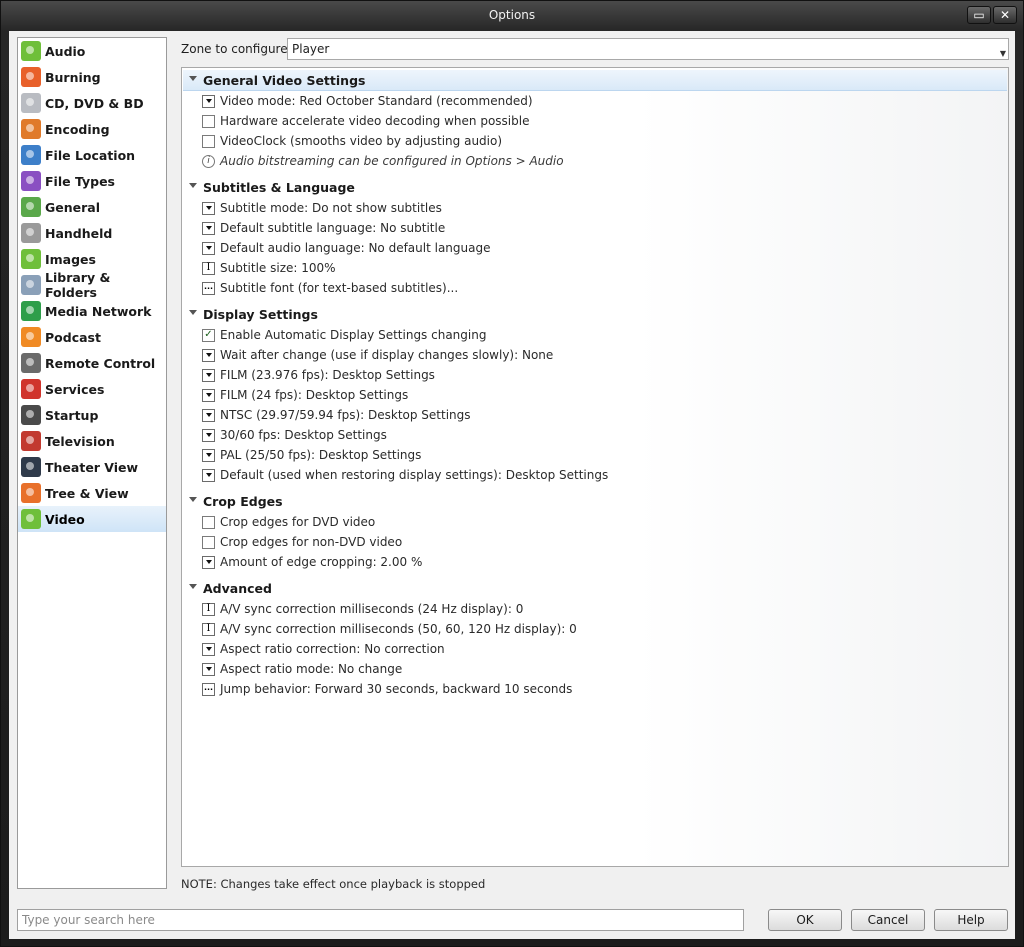 The height and width of the screenshot is (947, 1024). I want to click on maximize-button: ▭, so click(979, 15).